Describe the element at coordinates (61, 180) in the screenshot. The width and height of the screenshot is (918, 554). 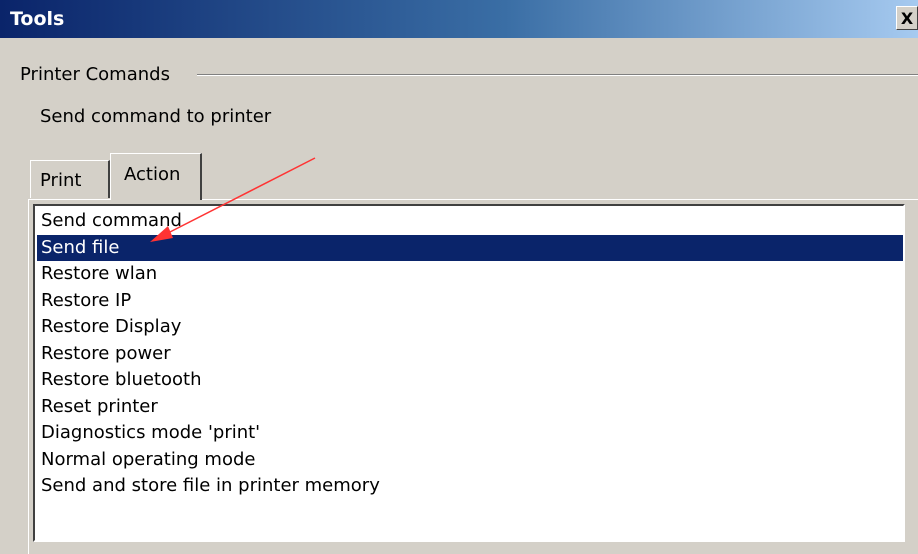
I see `tab-print-label: Print` at that location.